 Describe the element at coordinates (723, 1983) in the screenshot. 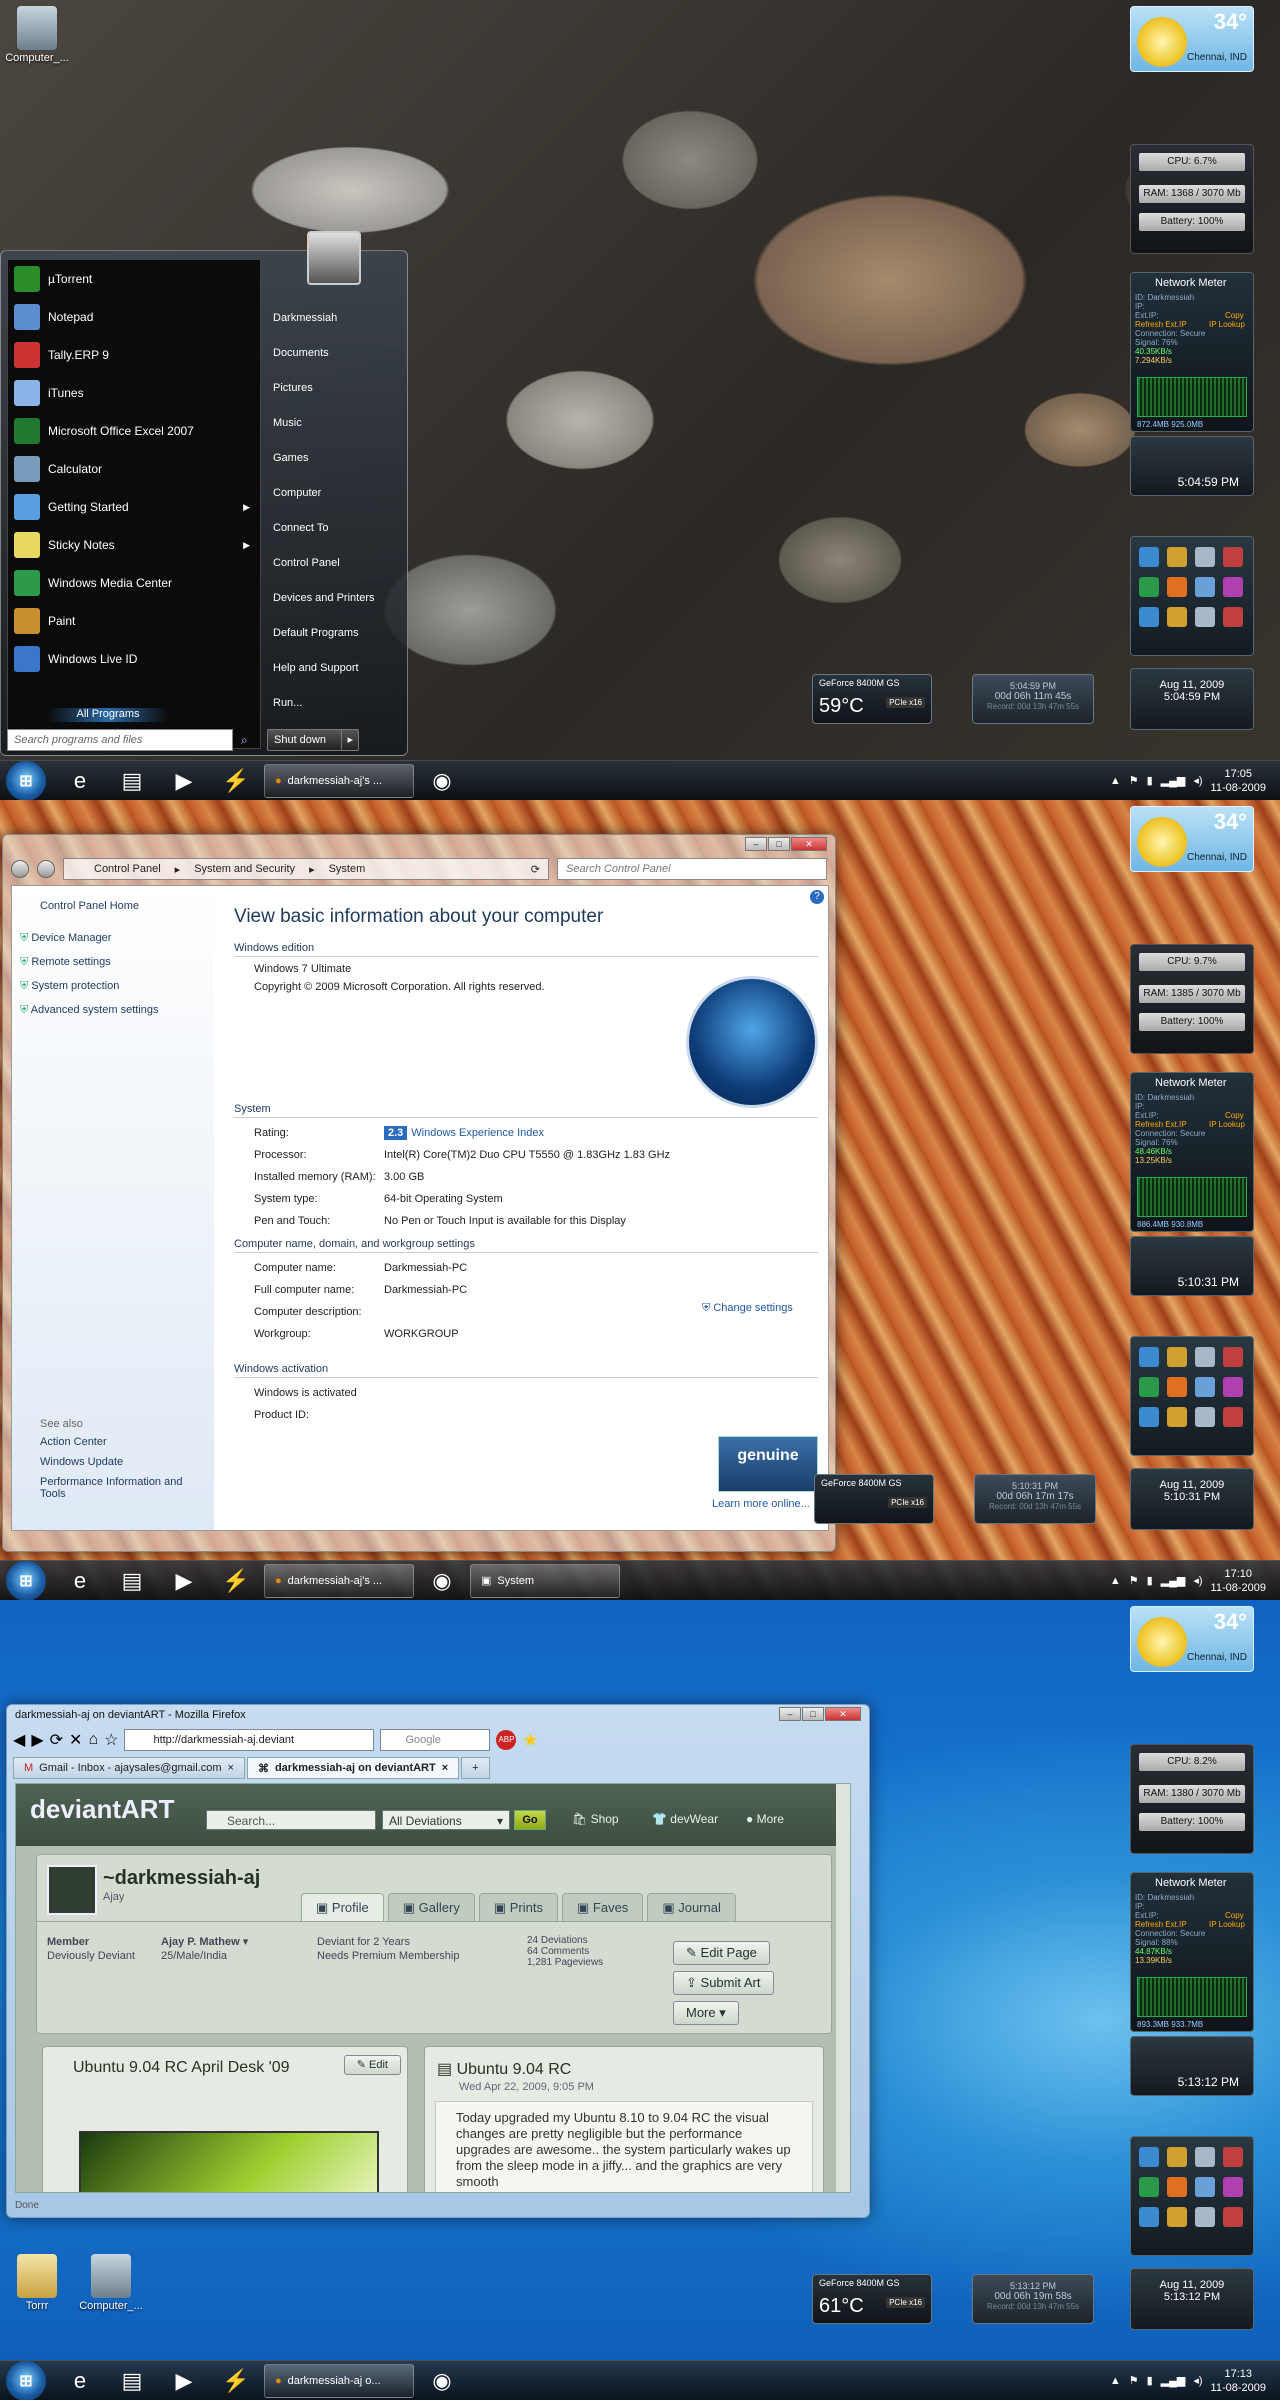

I see `submit-art-button: ⇪ Submit Art` at that location.